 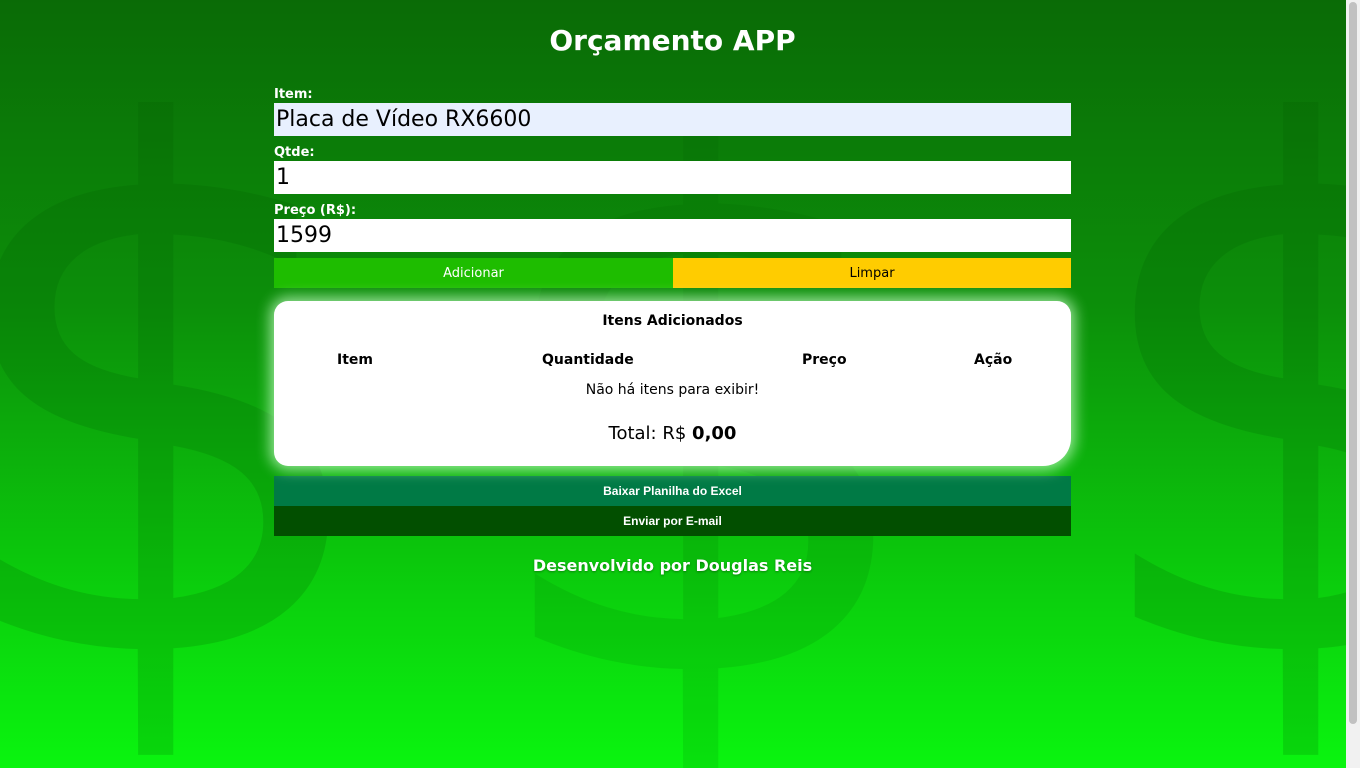 I want to click on price-input, so click(x=672, y=235).